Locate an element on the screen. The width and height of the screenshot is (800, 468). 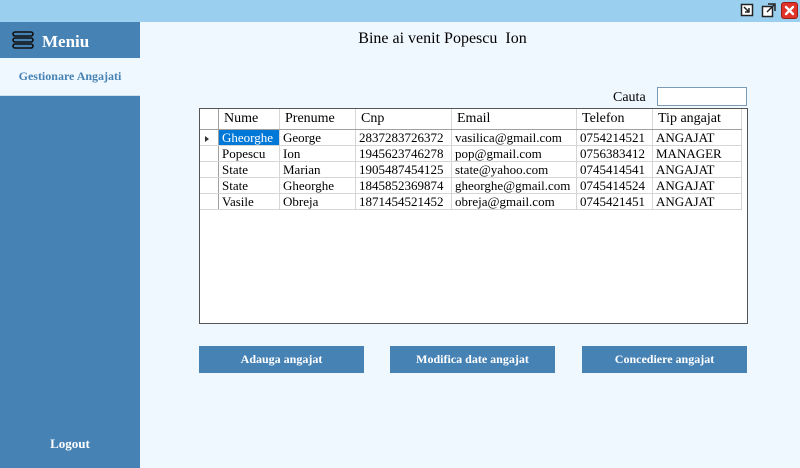
table-cell: Vasile is located at coordinates (249, 201).